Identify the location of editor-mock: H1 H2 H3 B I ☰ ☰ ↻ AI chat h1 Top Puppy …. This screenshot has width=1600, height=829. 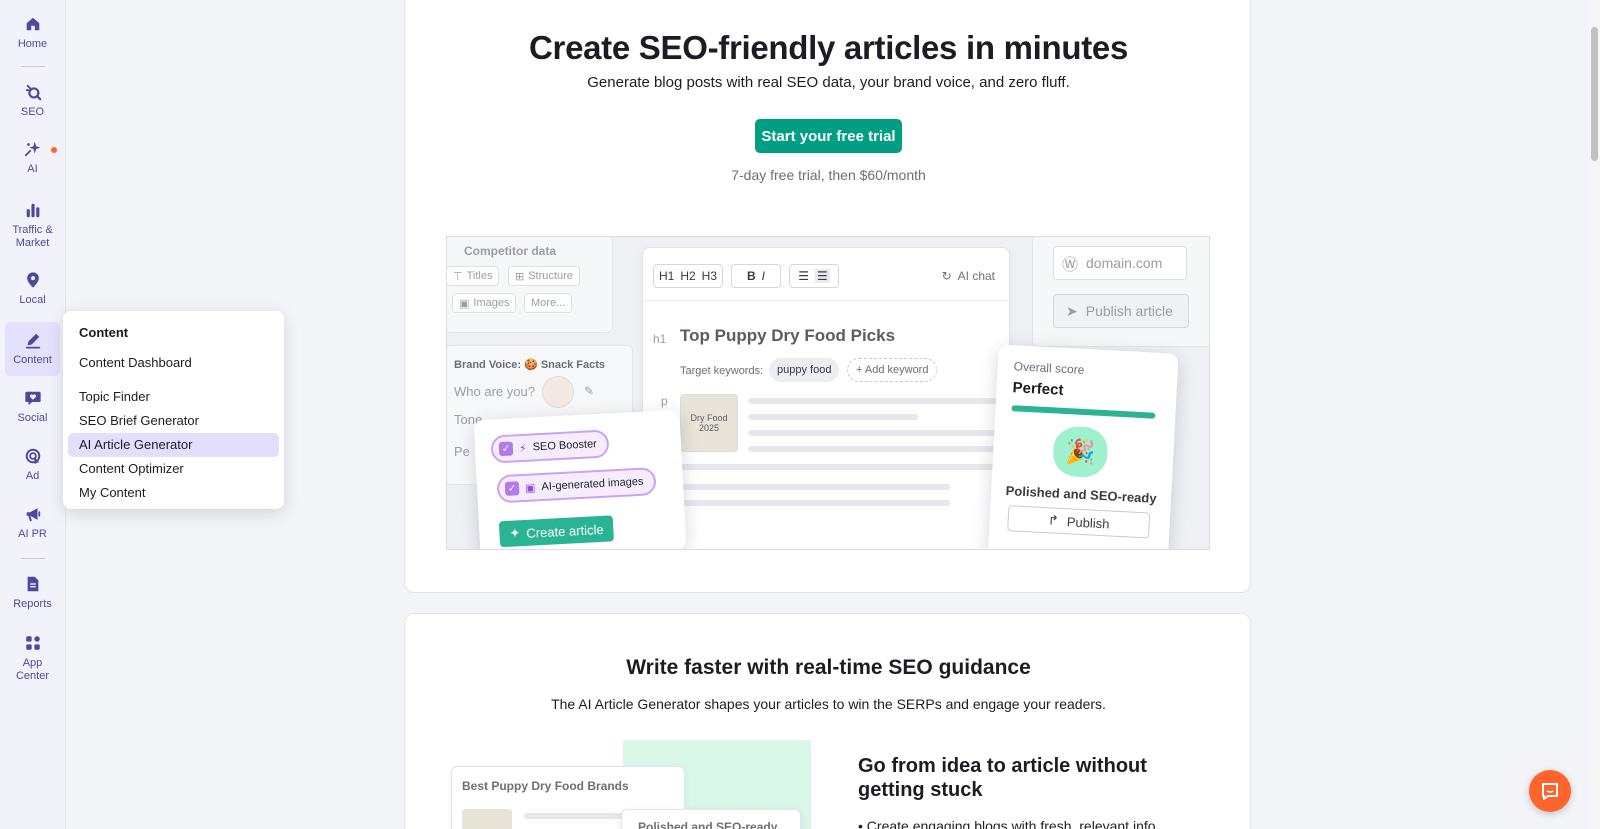
(826, 398).